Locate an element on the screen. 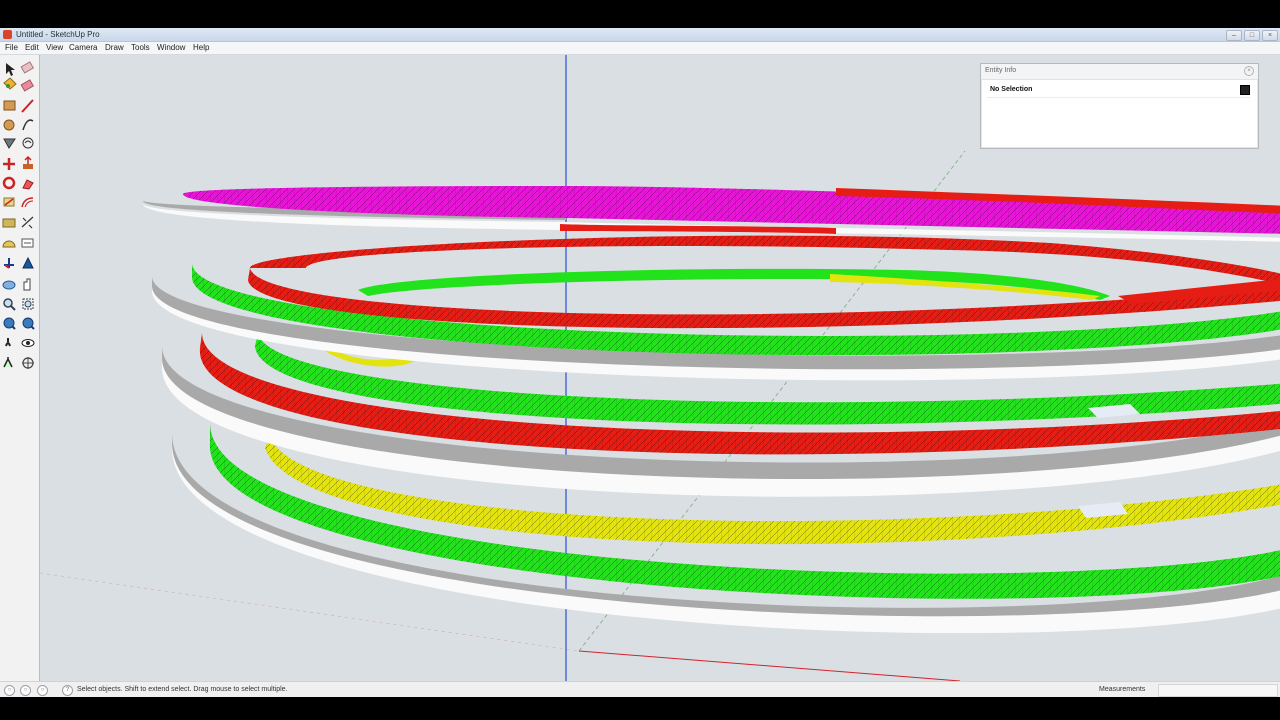 The image size is (1280, 720). zoom-window-tool-icon is located at coordinates (28, 304).